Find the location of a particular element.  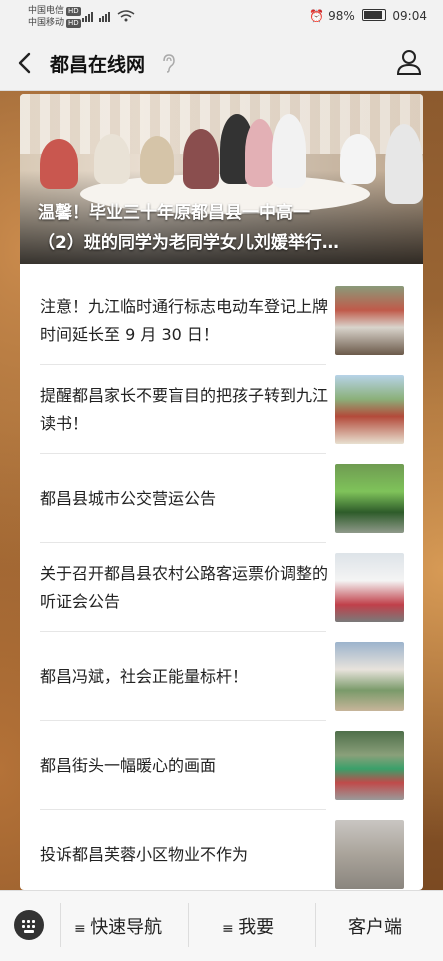

carrier-2: 中国移动 is located at coordinates (46, 23).